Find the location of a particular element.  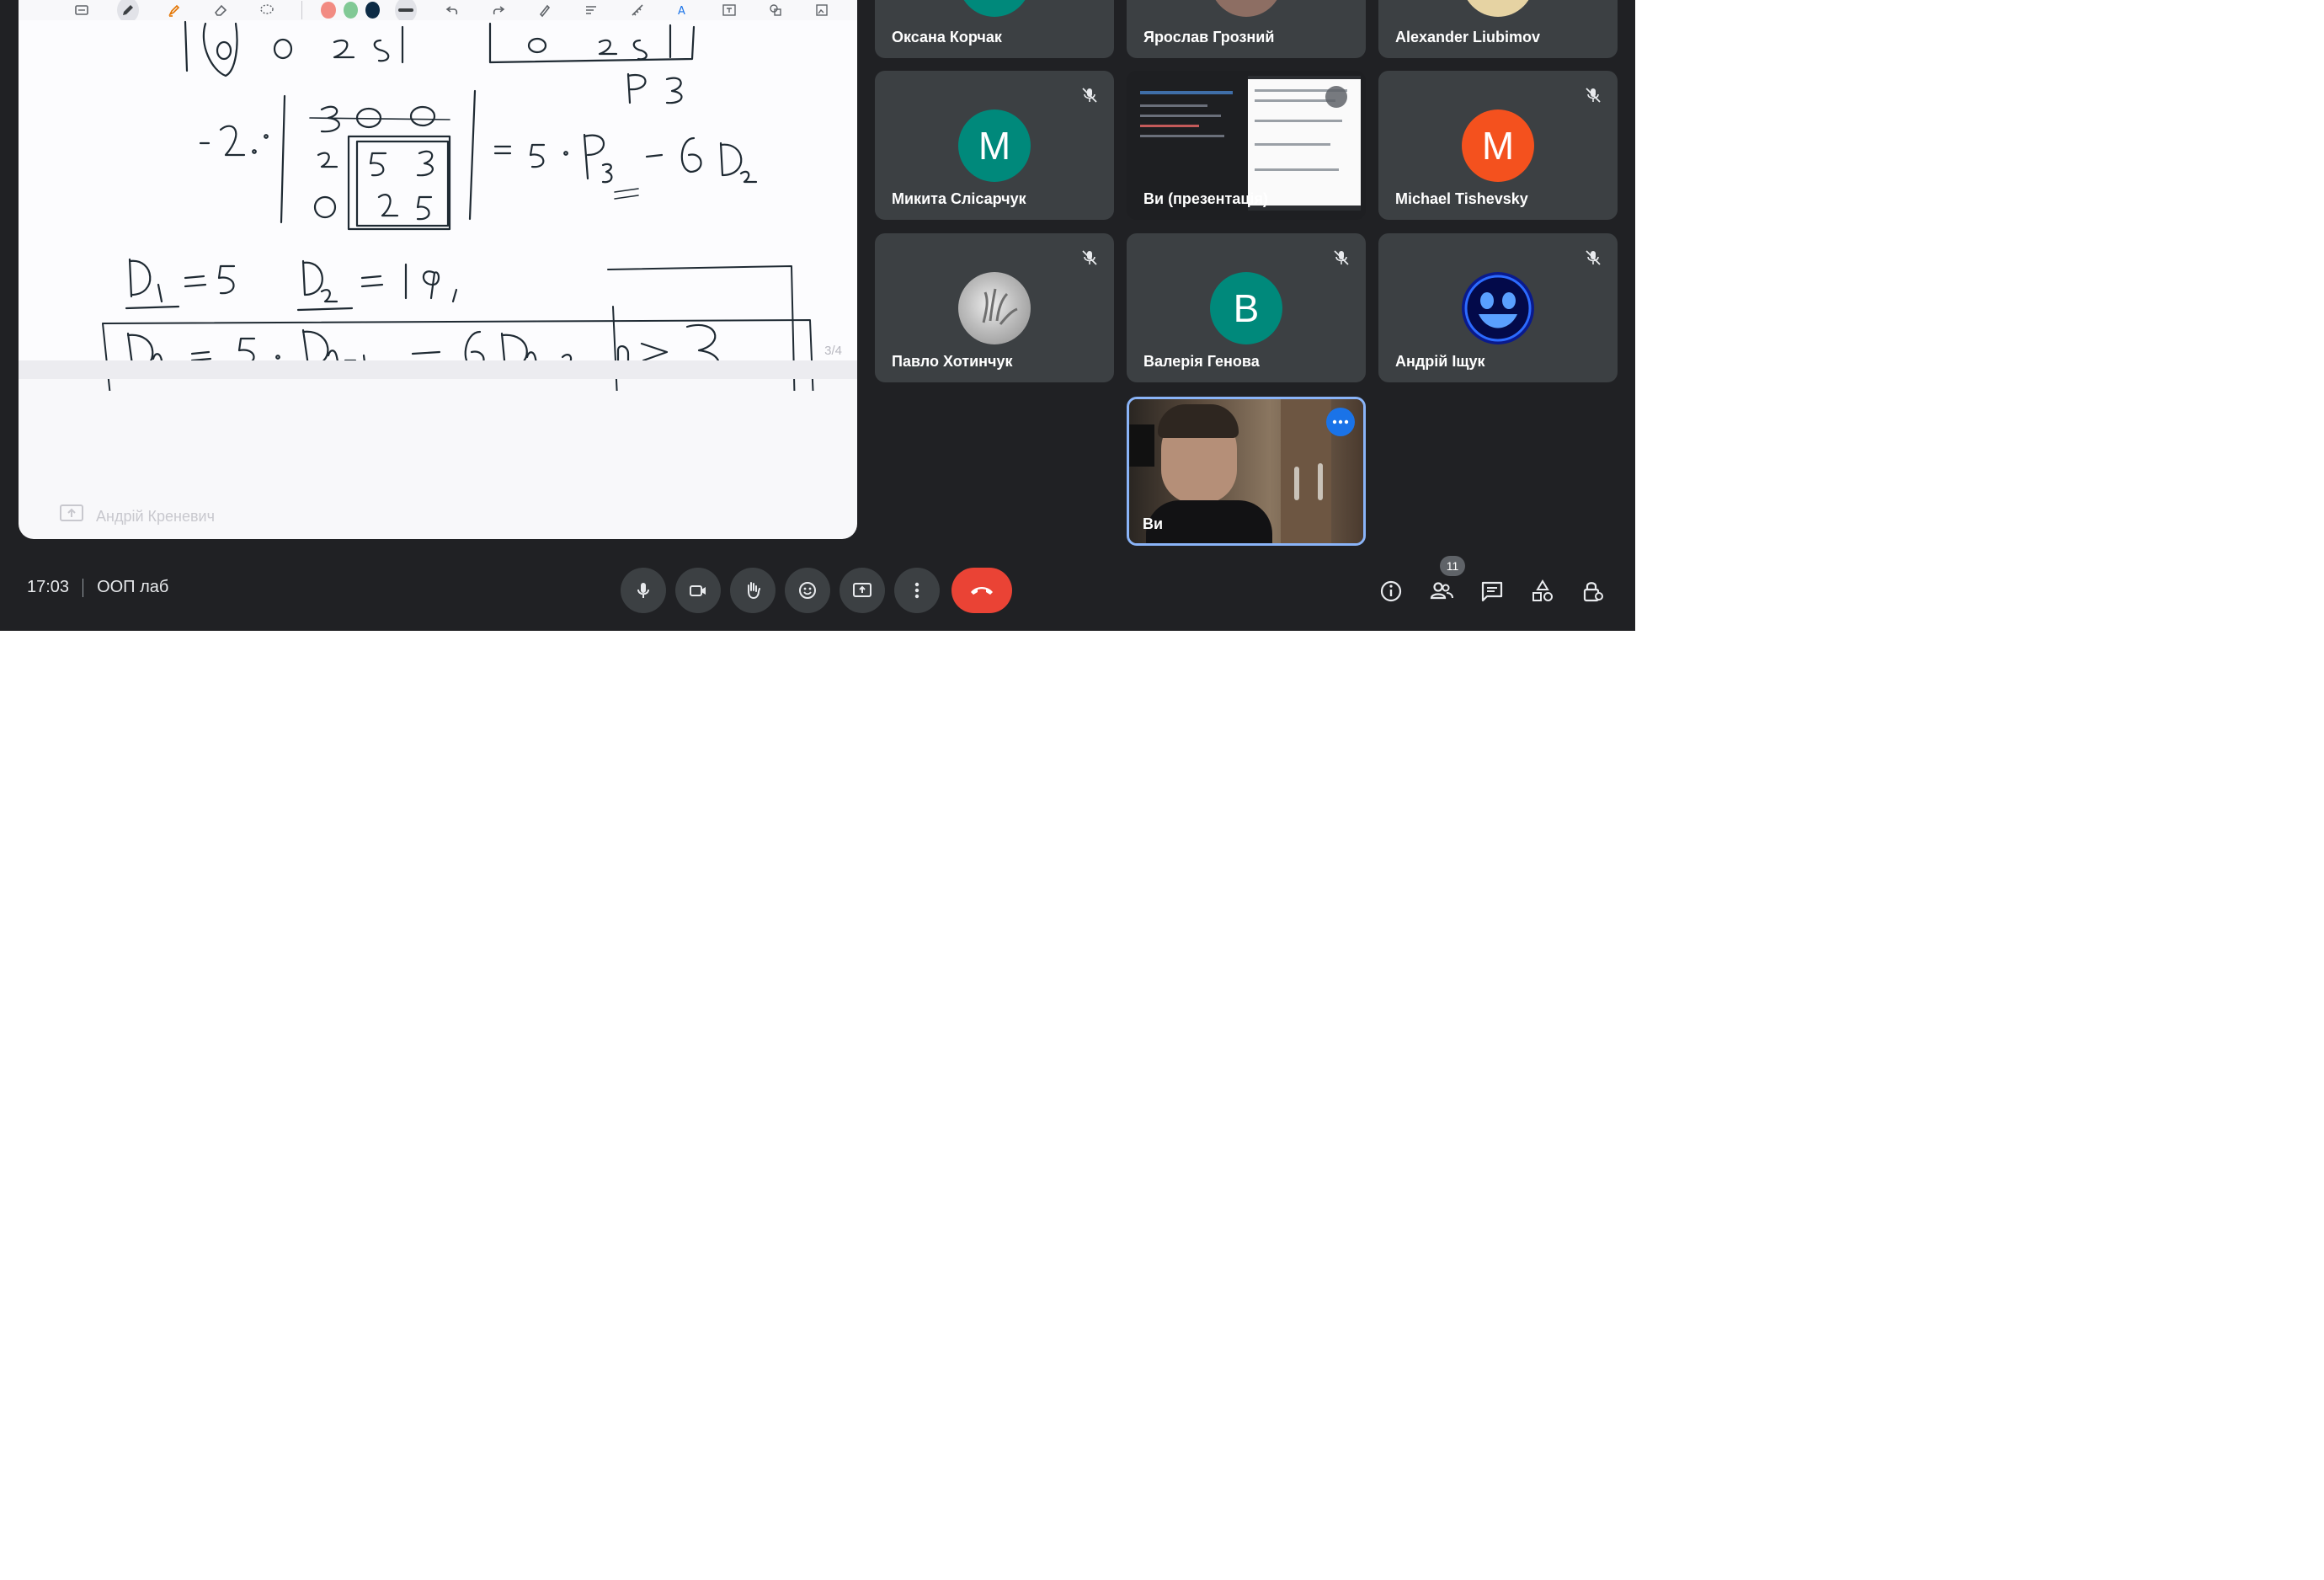

raise-hand-button is located at coordinates (753, 591).